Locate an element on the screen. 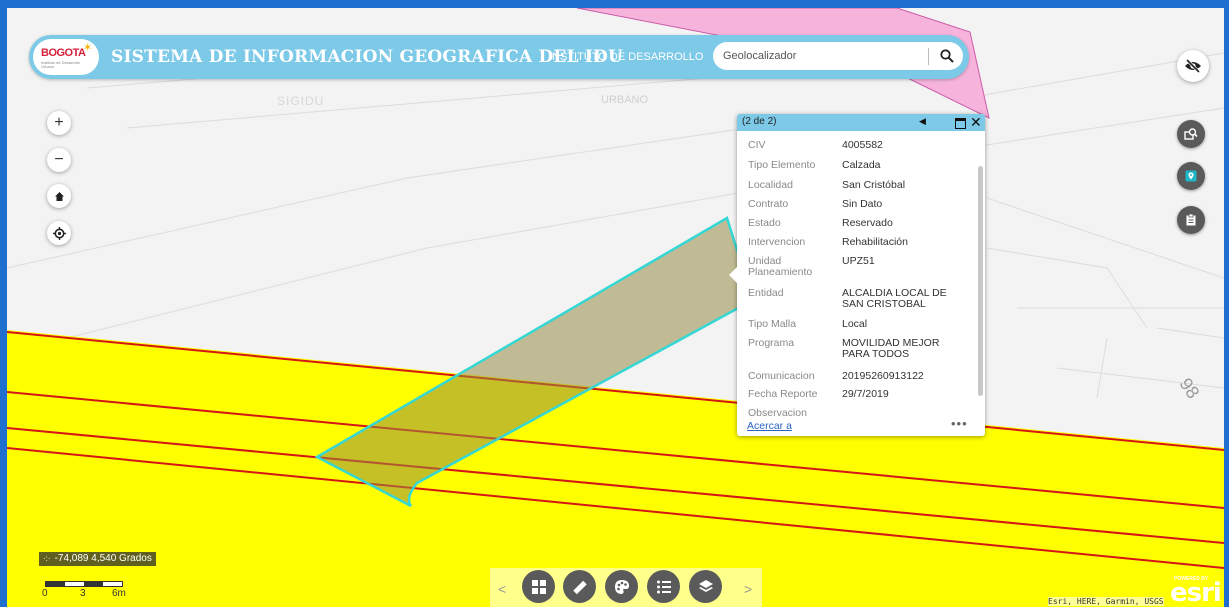 This screenshot has width=1229, height=607. toolbar-next-icon: > is located at coordinates (748, 589).